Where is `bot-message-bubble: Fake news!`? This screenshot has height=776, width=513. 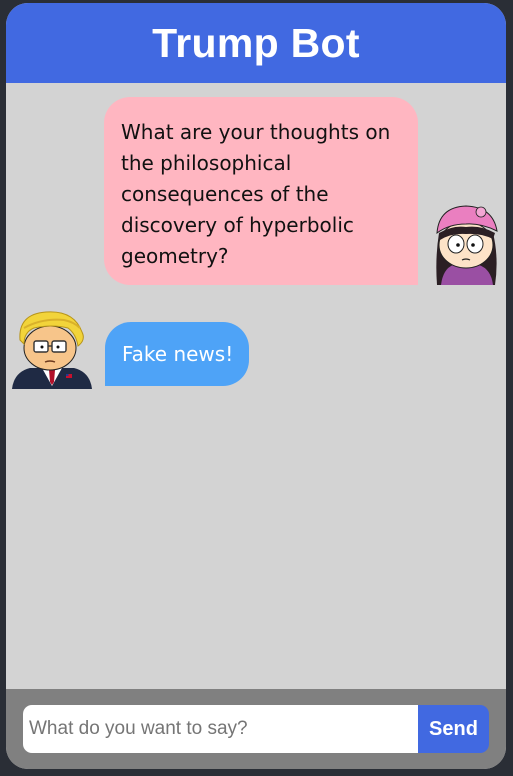 bot-message-bubble: Fake news! is located at coordinates (177, 354).